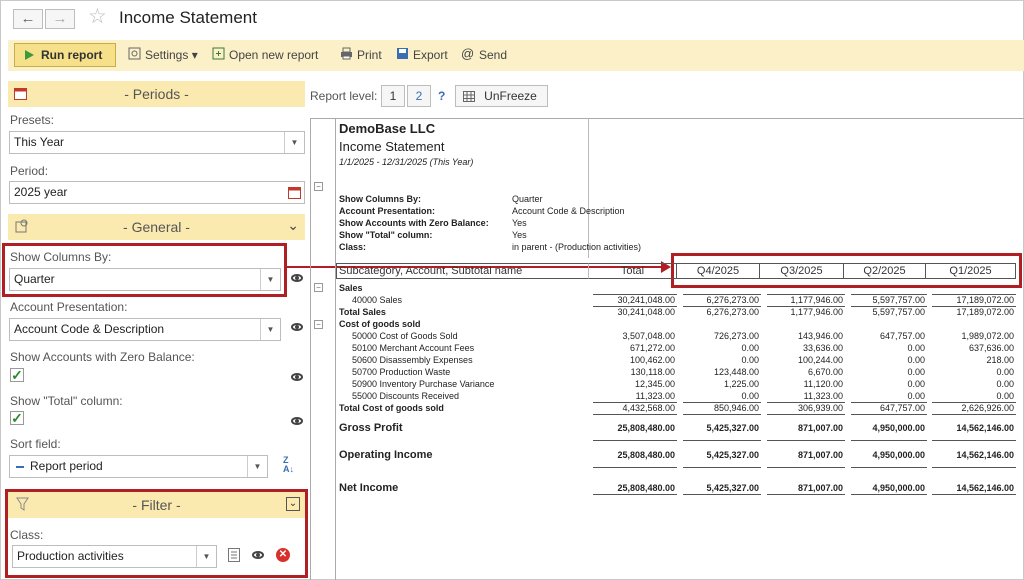 This screenshot has width=1024, height=580. Describe the element at coordinates (441, 96) in the screenshot. I see `help-link: ?` at that location.